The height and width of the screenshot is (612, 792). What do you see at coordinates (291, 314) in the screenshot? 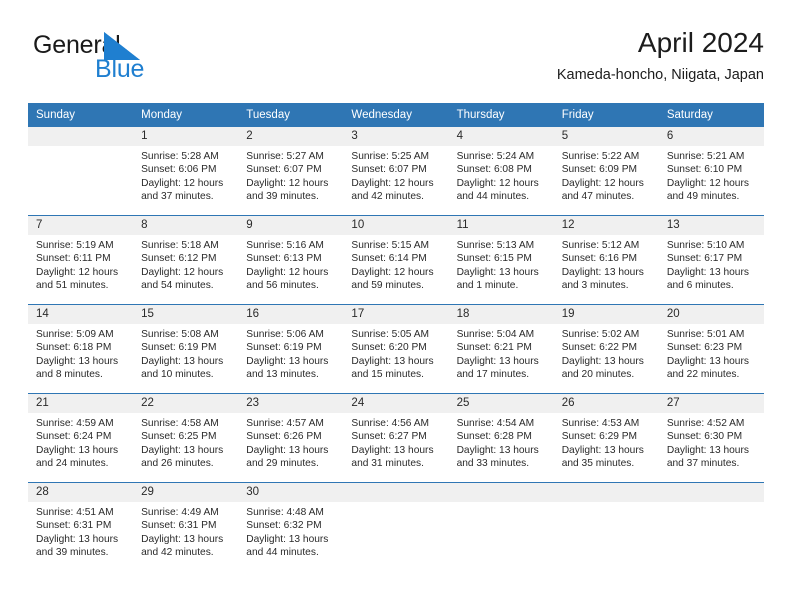
I see `day-number: 16` at bounding box center [291, 314].